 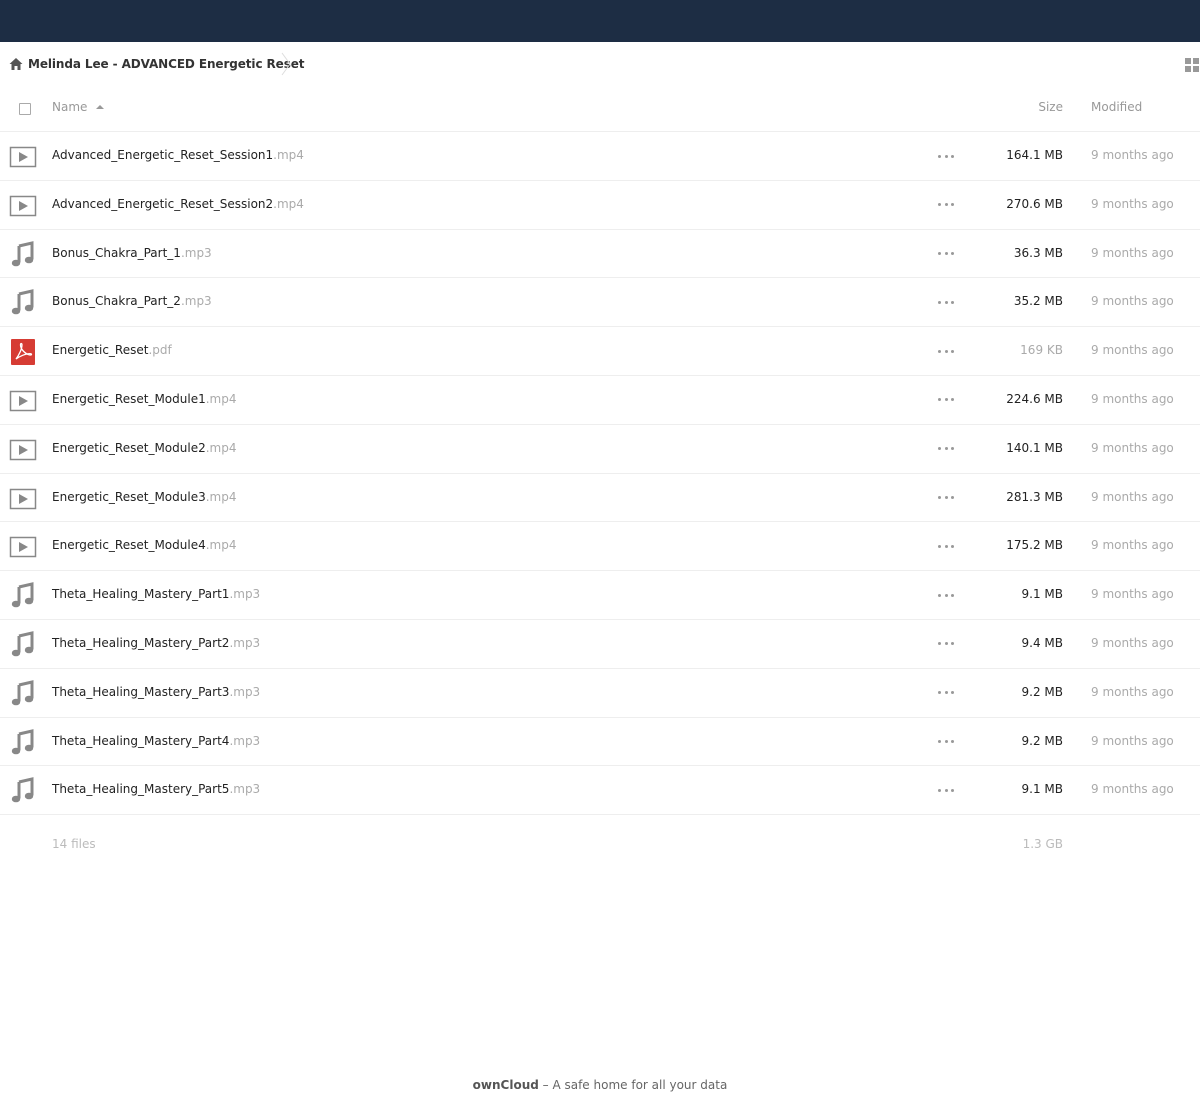 What do you see at coordinates (156, 594) in the screenshot?
I see `file-name: Theta_Healing_Mastery_Part1.mp3` at bounding box center [156, 594].